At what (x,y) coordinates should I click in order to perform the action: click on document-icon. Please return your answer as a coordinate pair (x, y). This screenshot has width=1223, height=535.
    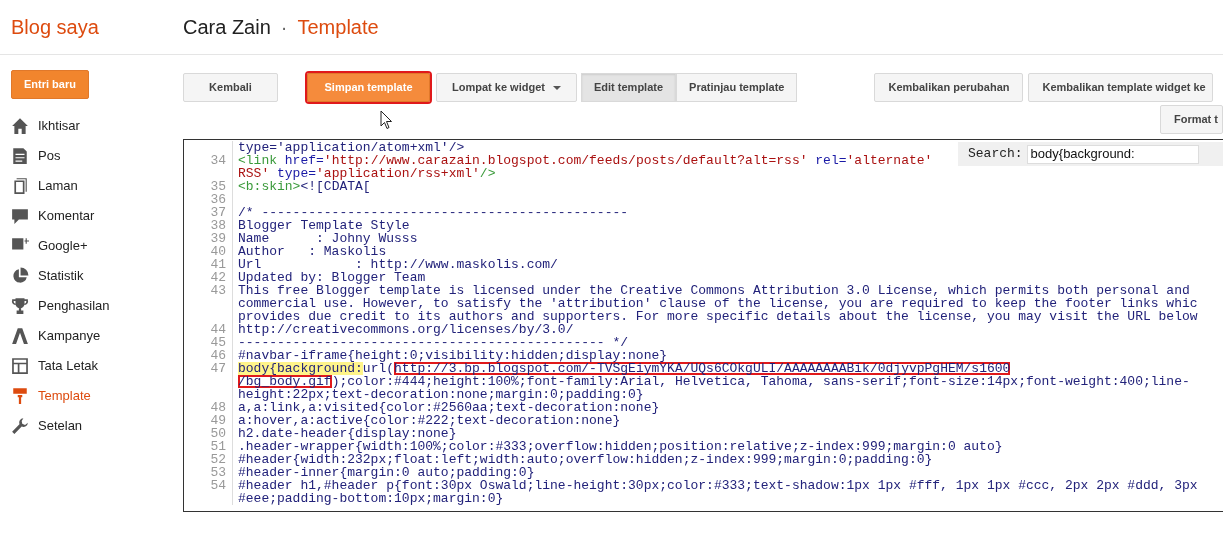
    Looking at the image, I should click on (20, 156).